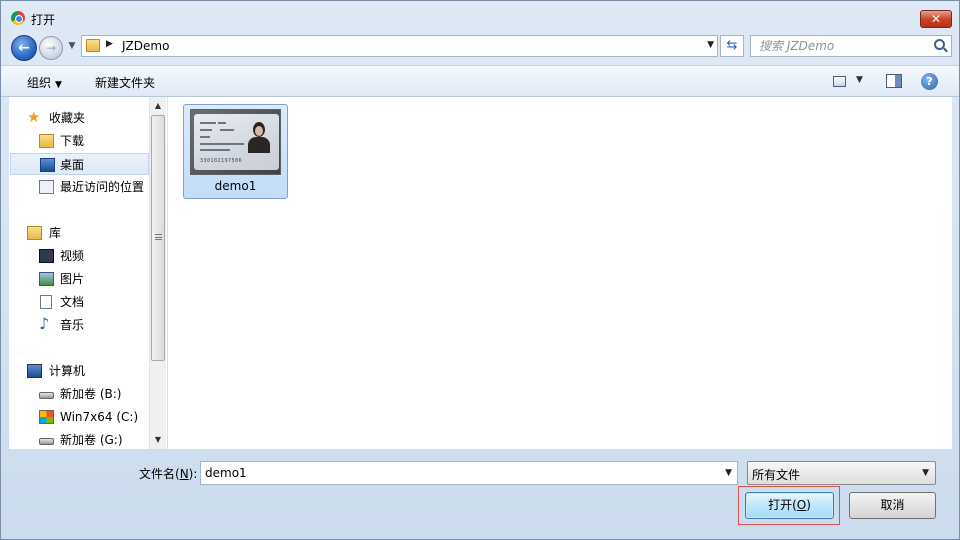 The height and width of the screenshot is (540, 960). Describe the element at coordinates (458, 473) in the screenshot. I see `filename-input` at that location.